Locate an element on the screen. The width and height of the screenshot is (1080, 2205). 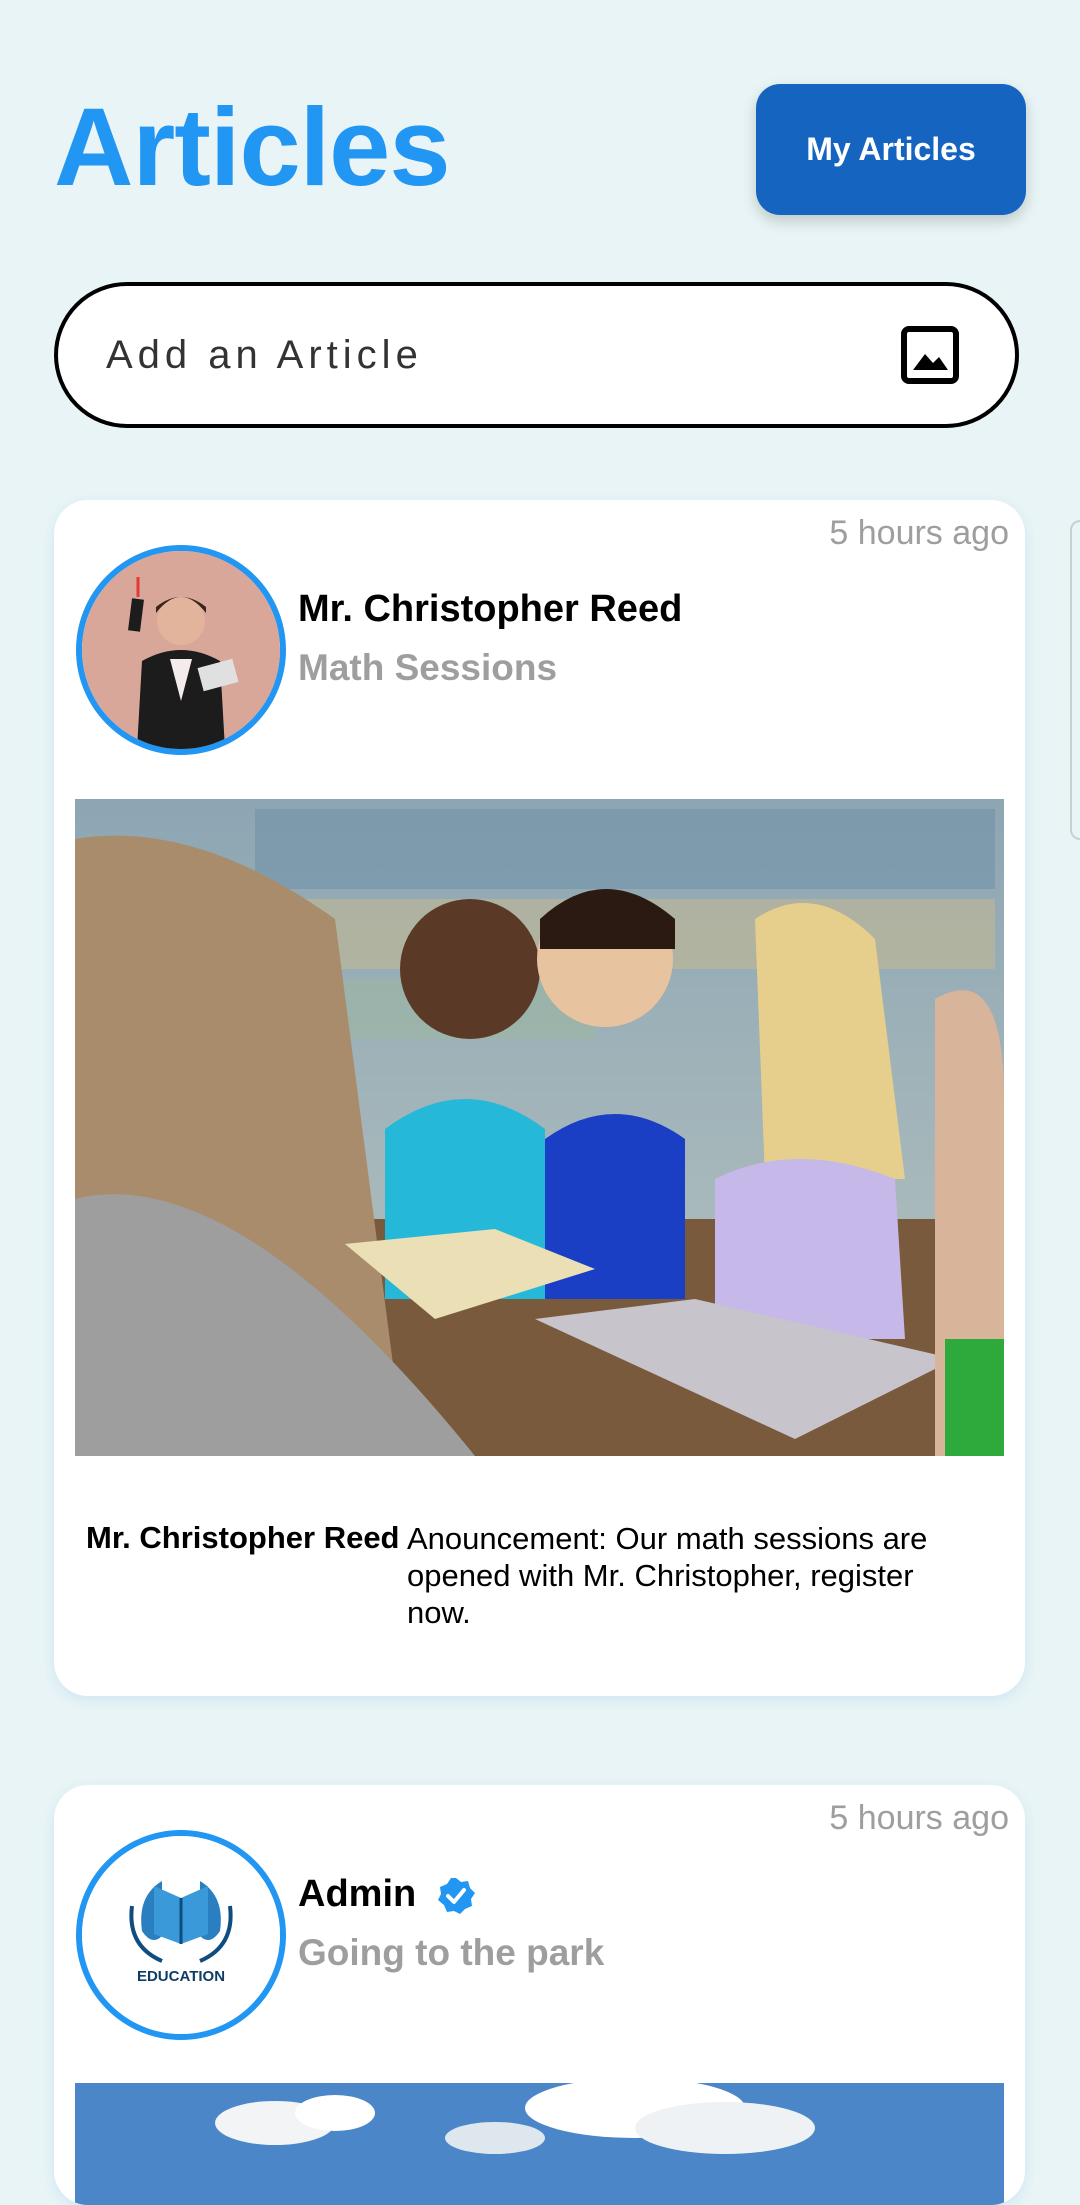
post-author: Admin is located at coordinates (386, 1894).